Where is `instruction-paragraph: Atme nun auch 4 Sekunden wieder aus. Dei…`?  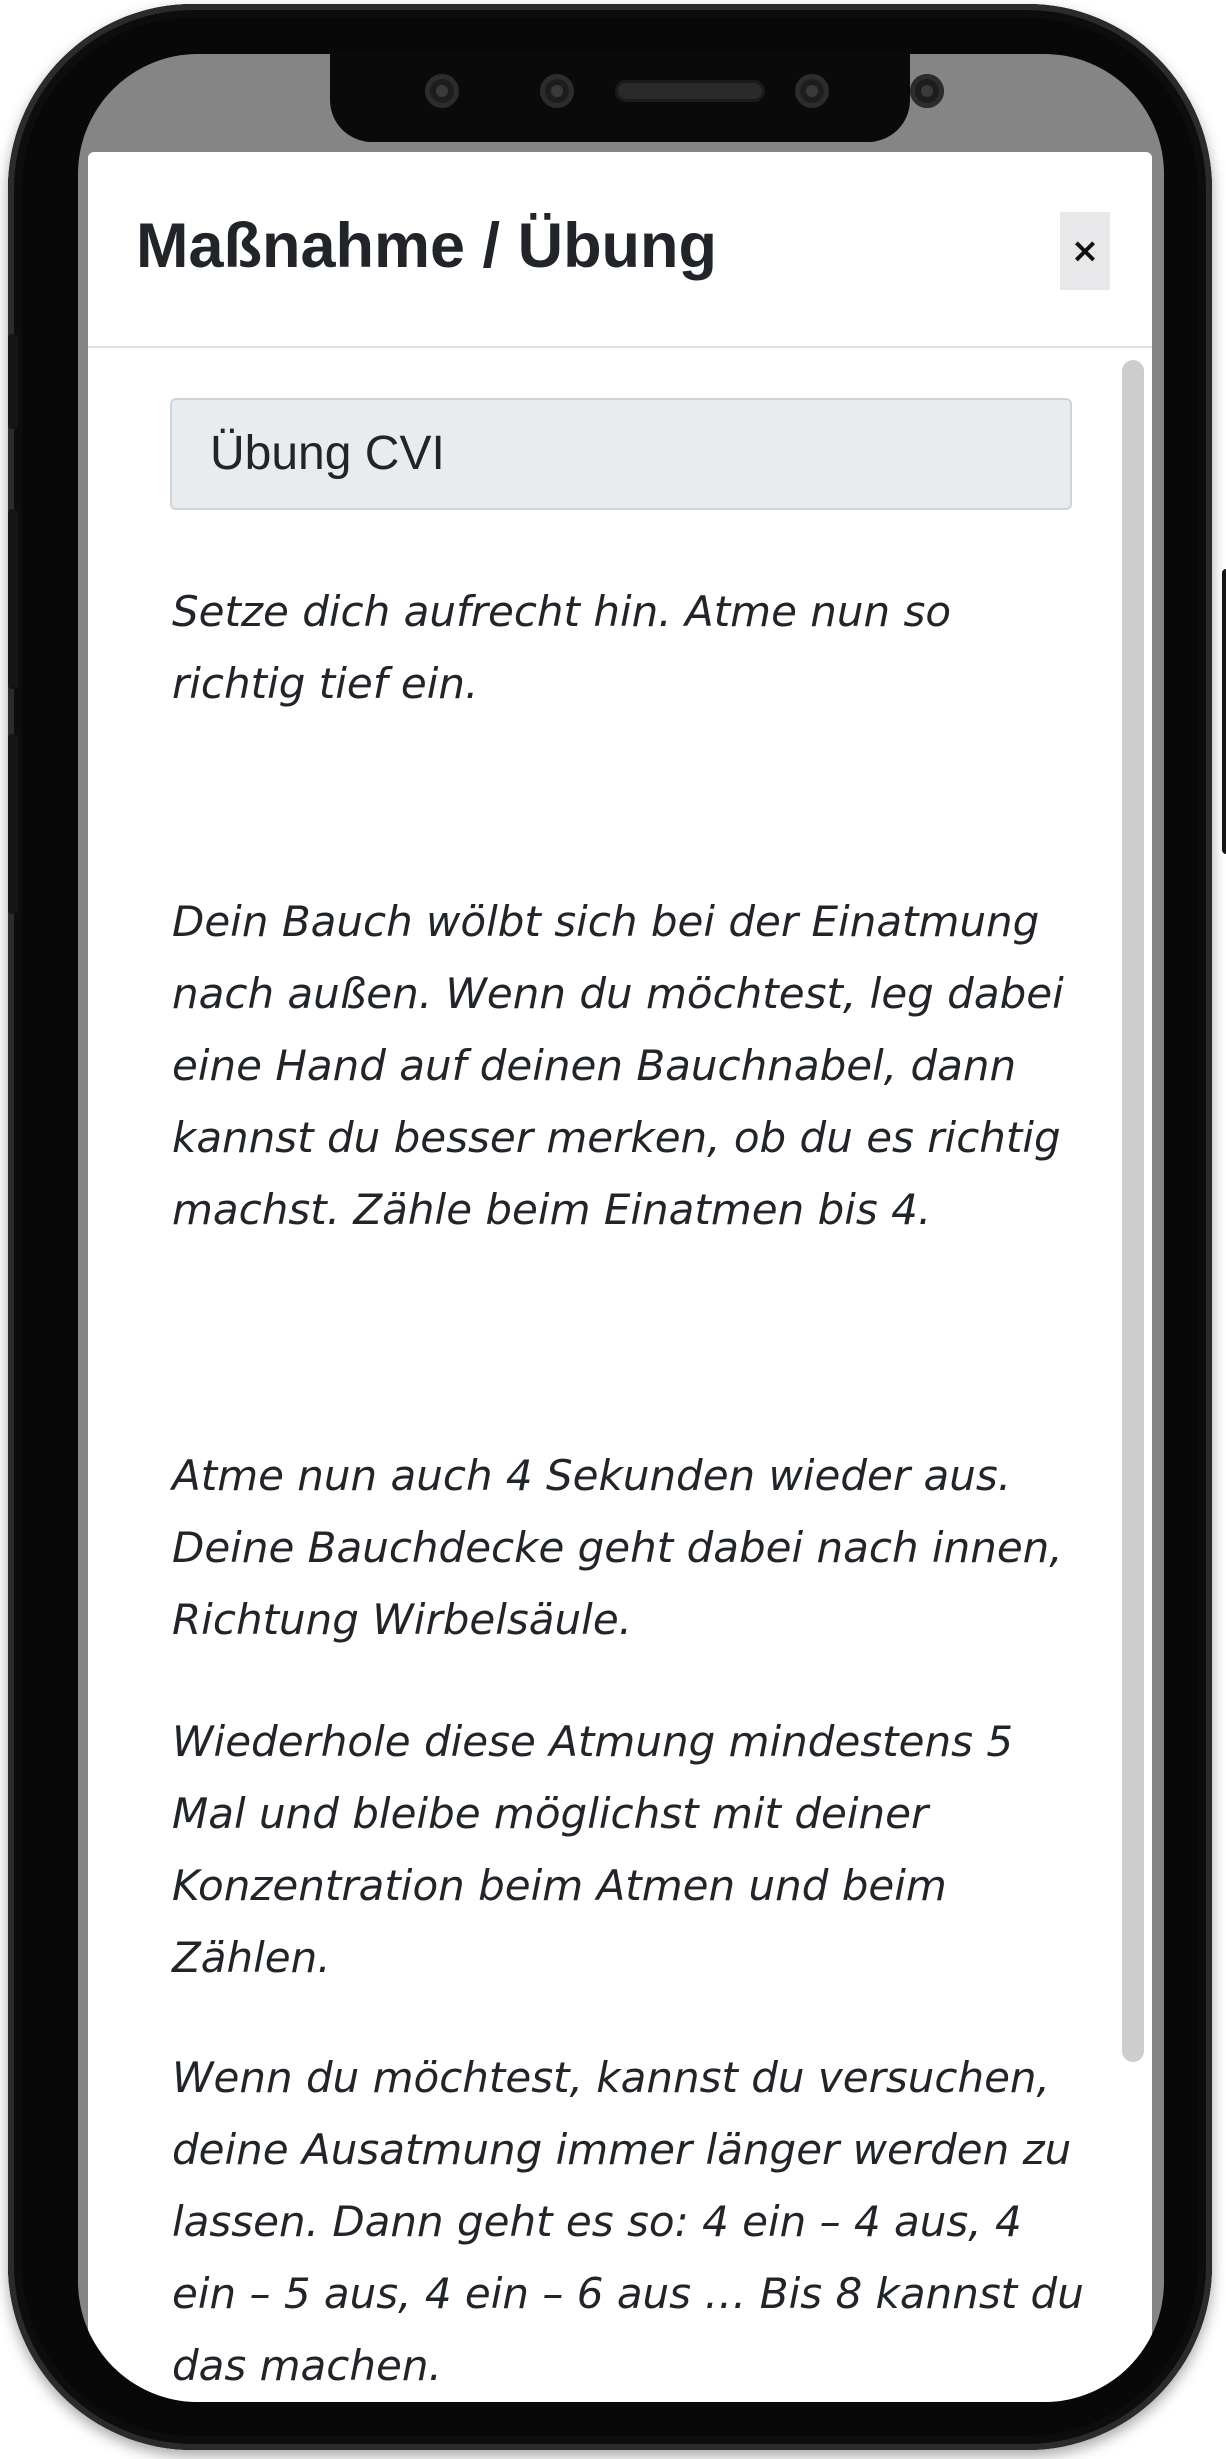 instruction-paragraph: Atme nun auch 4 Sekunden wieder aus. Dei… is located at coordinates (617, 1547).